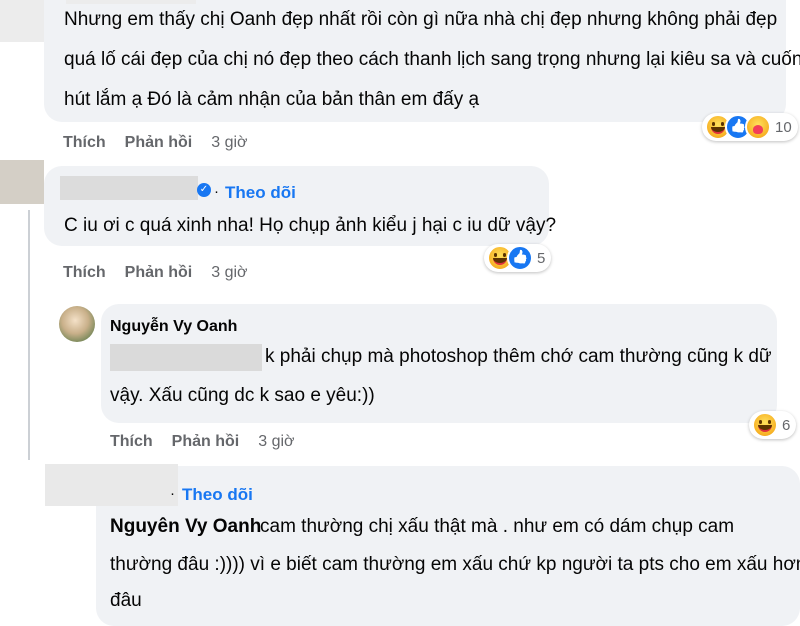 This screenshot has height=626, width=800. What do you see at coordinates (204, 190) in the screenshot?
I see `verified-badge-icon: ✓` at bounding box center [204, 190].